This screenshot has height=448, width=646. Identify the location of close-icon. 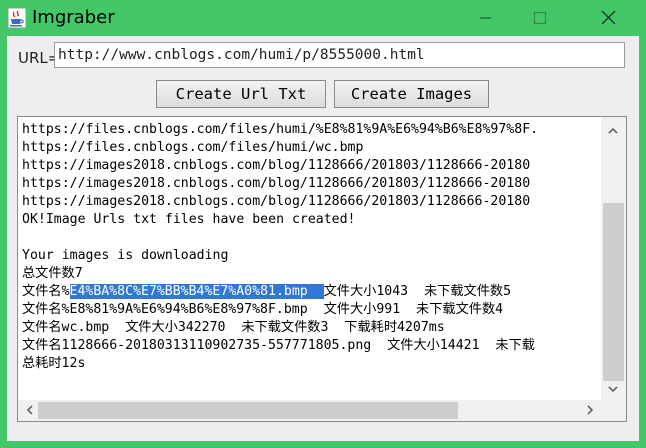
(608, 18).